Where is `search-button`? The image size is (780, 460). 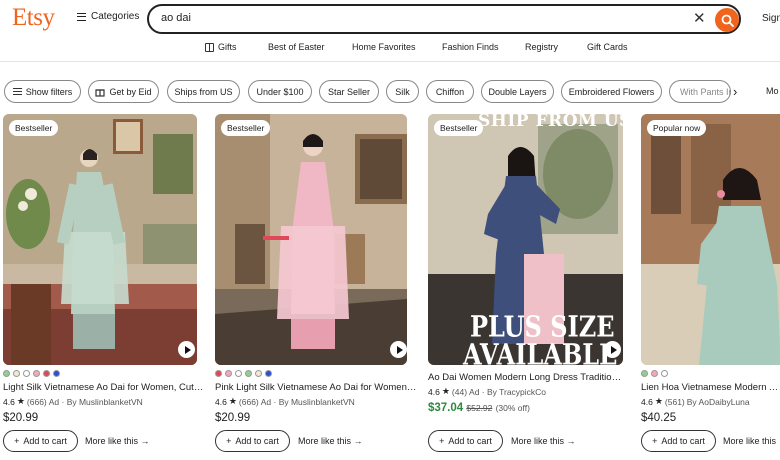
search-button is located at coordinates (727, 20).